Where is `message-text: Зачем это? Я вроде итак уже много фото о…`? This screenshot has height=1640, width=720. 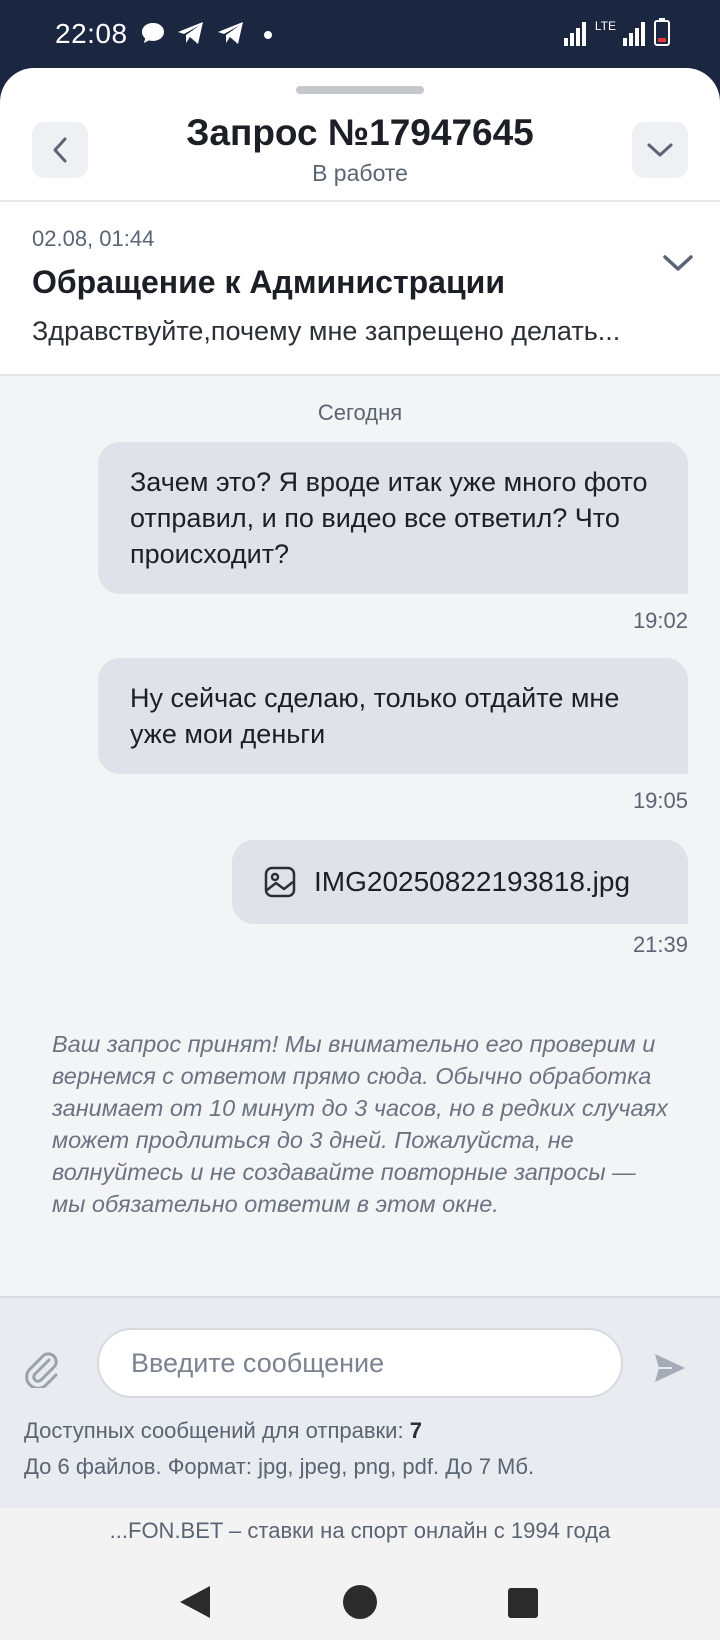
message-text: Зачем это? Я вроде итак уже много фото о… is located at coordinates (389, 518).